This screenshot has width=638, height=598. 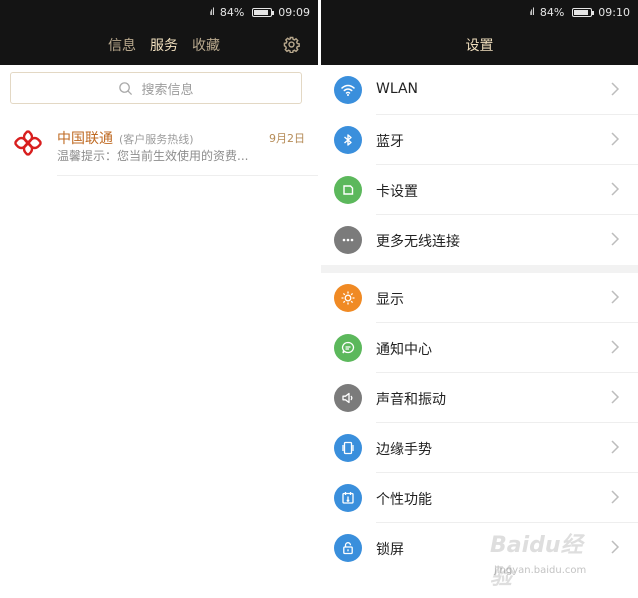 I want to click on sim-card-icon, so click(x=348, y=190).